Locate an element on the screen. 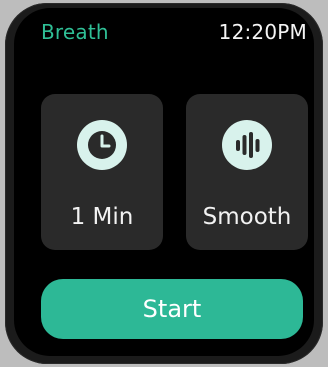  app-title: Breath is located at coordinates (75, 32).